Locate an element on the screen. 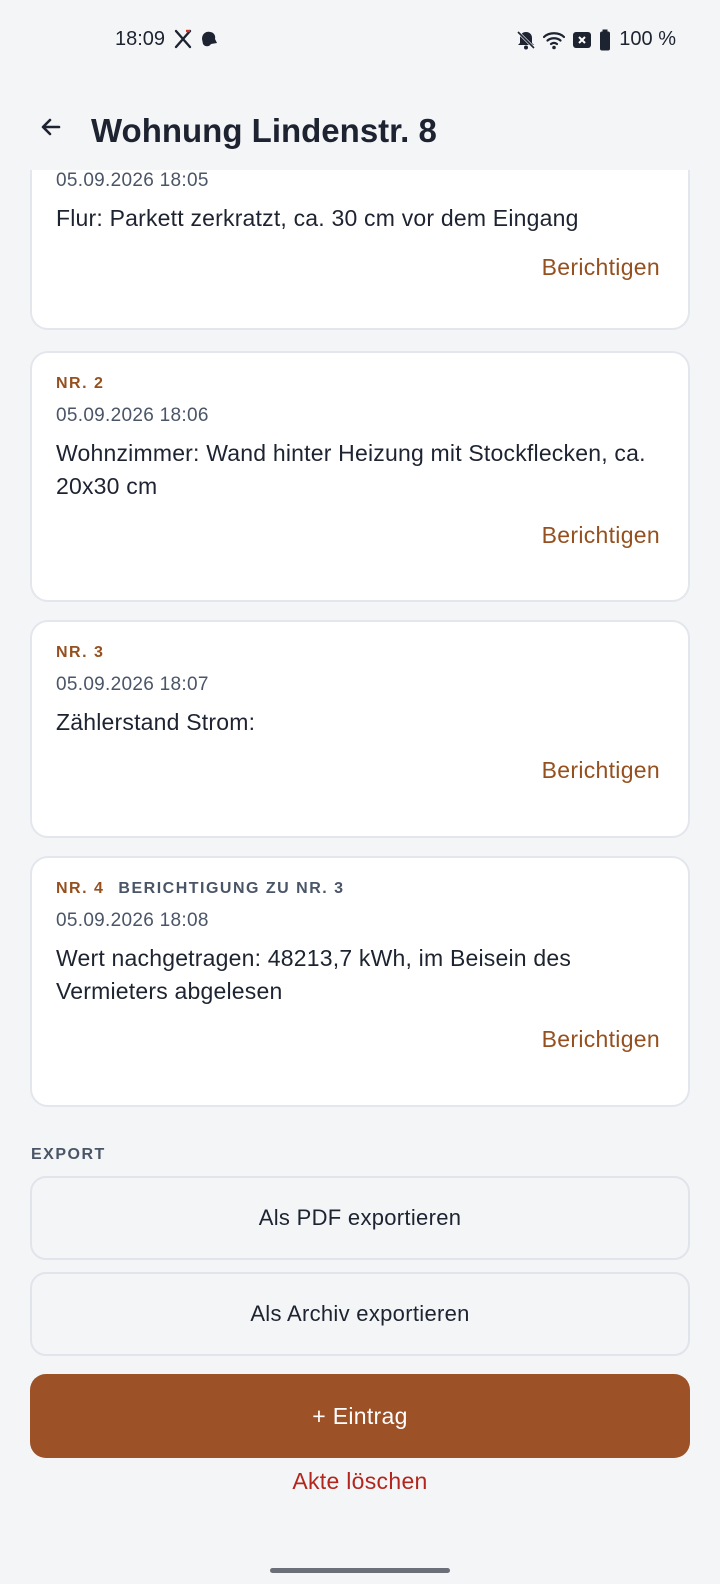 The width and height of the screenshot is (720, 1584). app-bar: Wohnung Lindenstr. 8 is located at coordinates (360, 126).